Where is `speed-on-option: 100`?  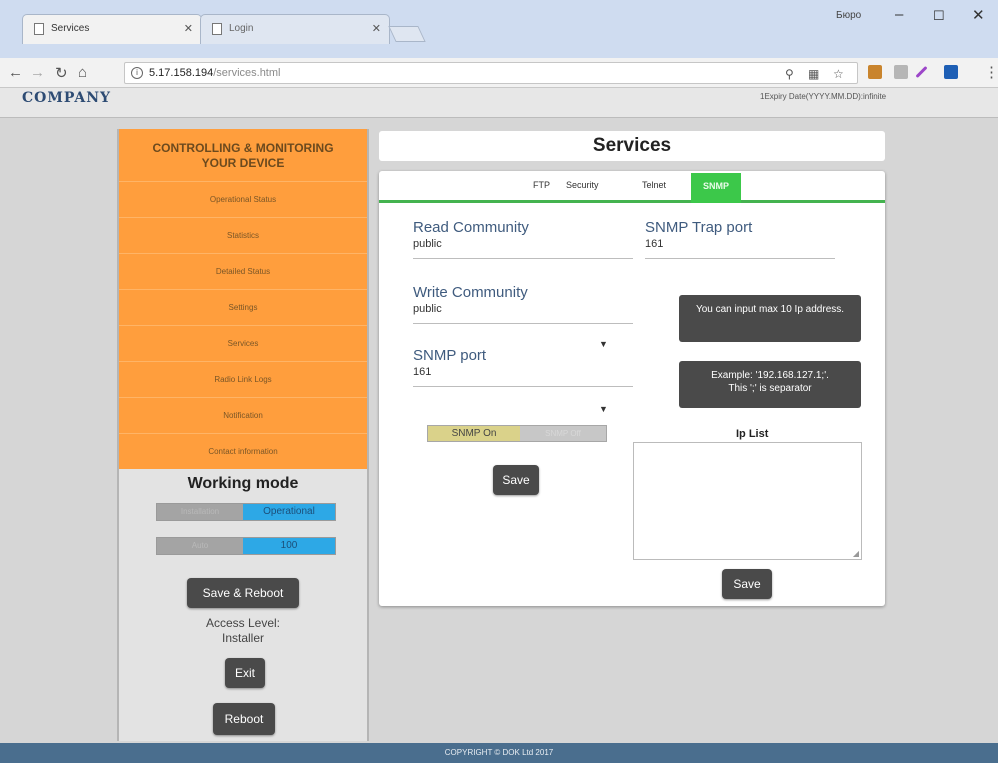 speed-on-option: 100 is located at coordinates (289, 546).